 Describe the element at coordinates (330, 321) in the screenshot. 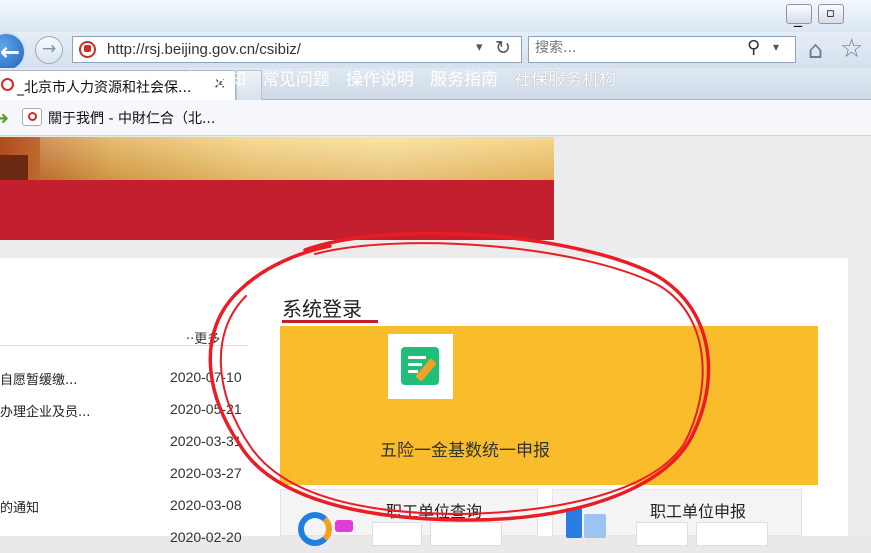

I see `login-title-underline` at that location.